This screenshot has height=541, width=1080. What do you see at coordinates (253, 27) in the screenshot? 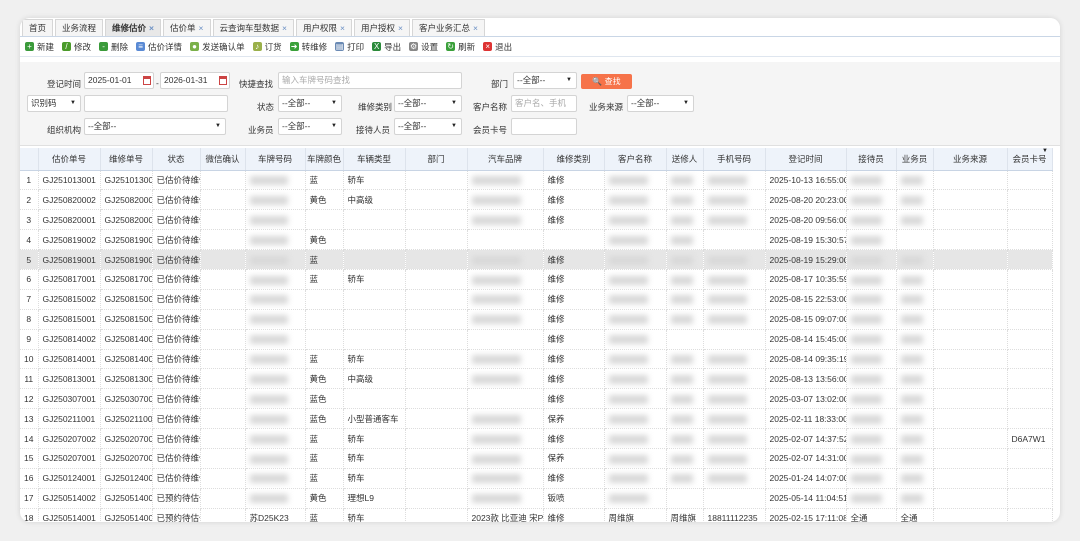
I see `tab-4: 云查询车型数据 ×` at bounding box center [253, 27].